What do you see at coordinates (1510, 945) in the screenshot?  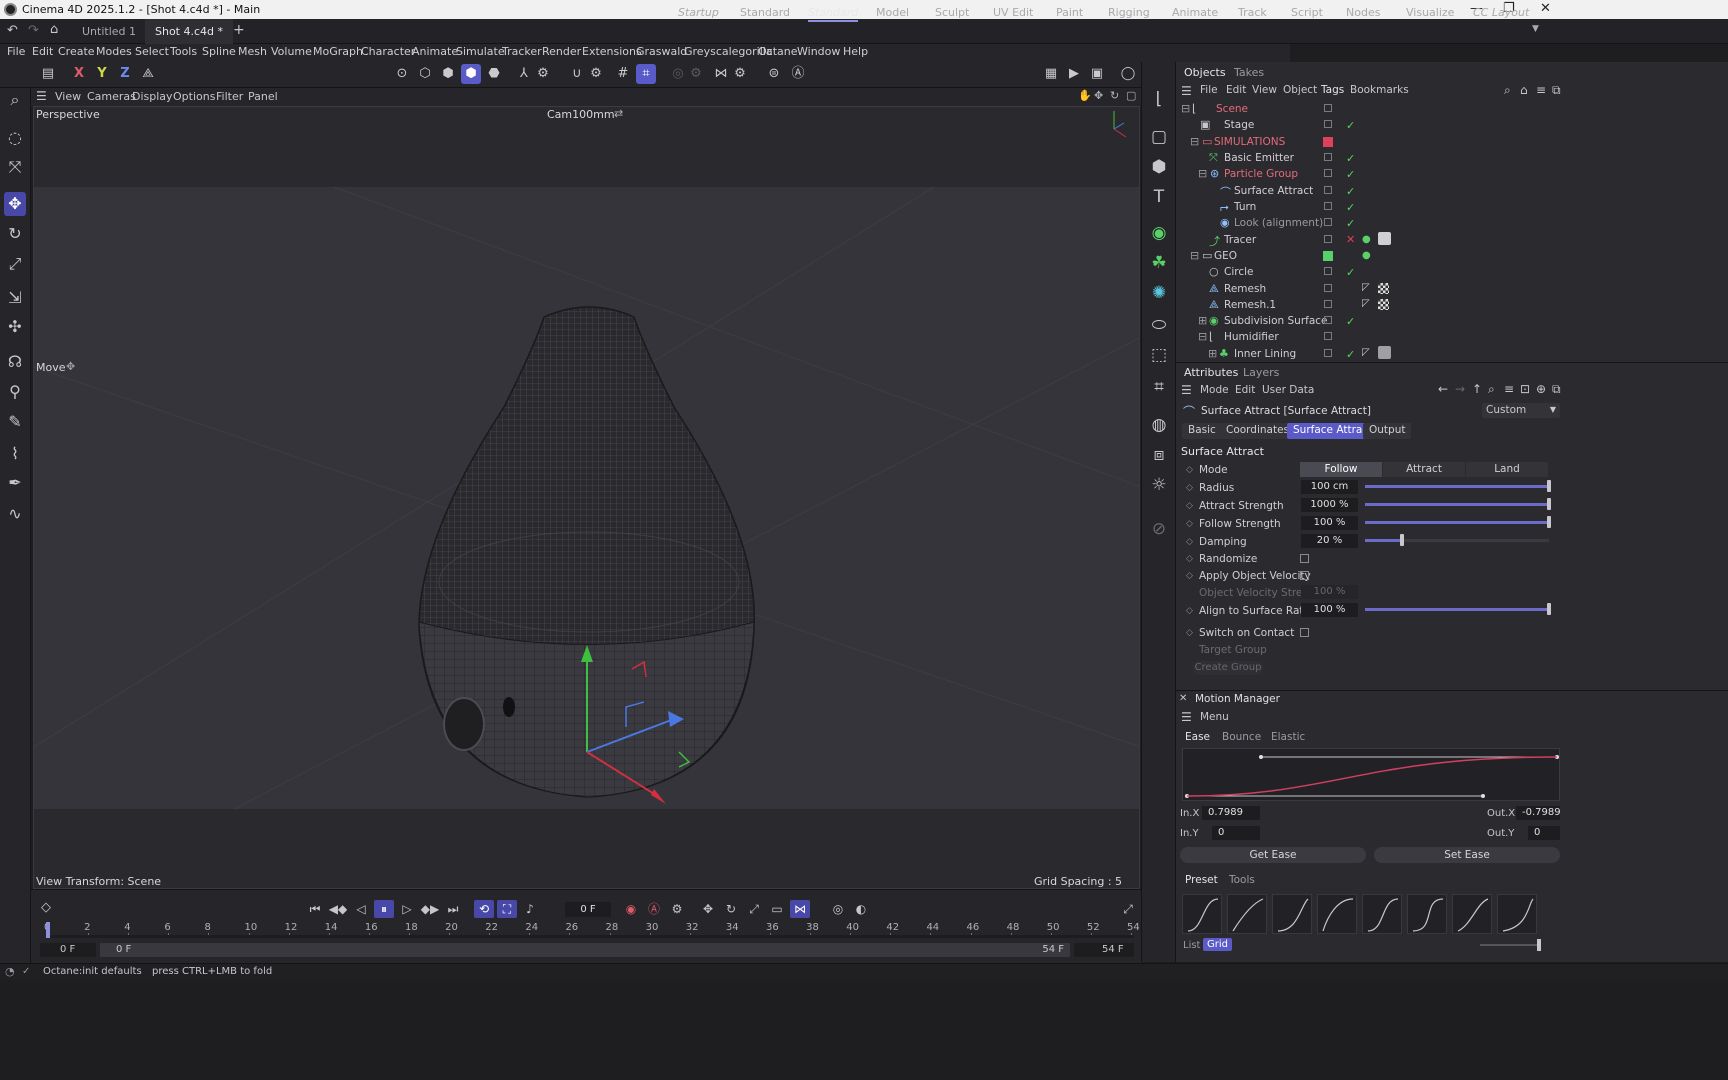 I see `preset-zoom-slider` at bounding box center [1510, 945].